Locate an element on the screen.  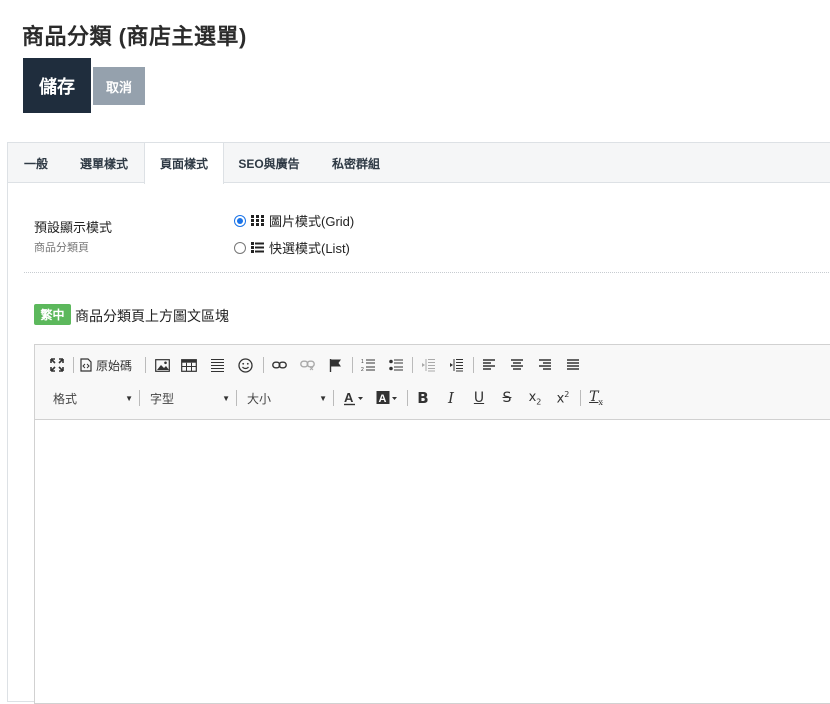
list-icon is located at coordinates (257, 247).